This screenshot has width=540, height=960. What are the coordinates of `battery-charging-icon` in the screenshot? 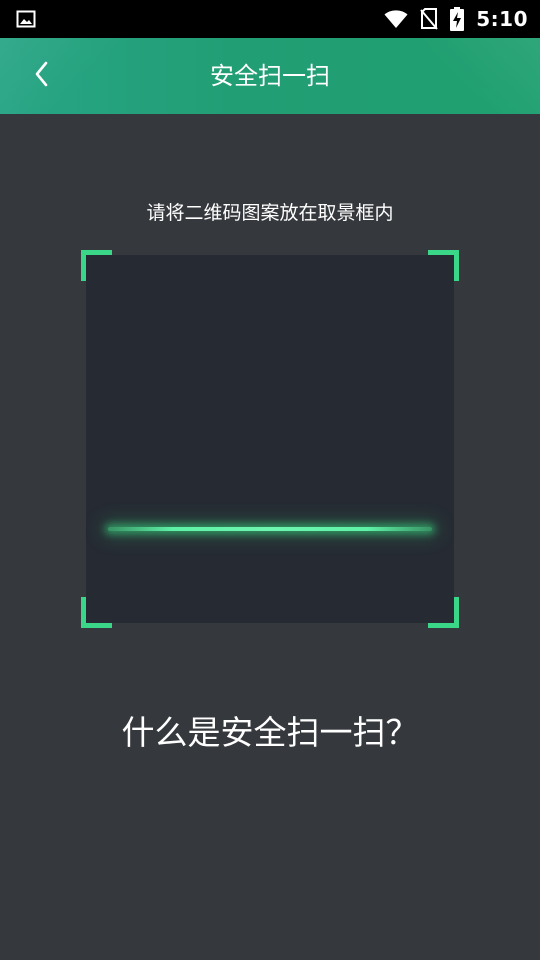 It's located at (457, 19).